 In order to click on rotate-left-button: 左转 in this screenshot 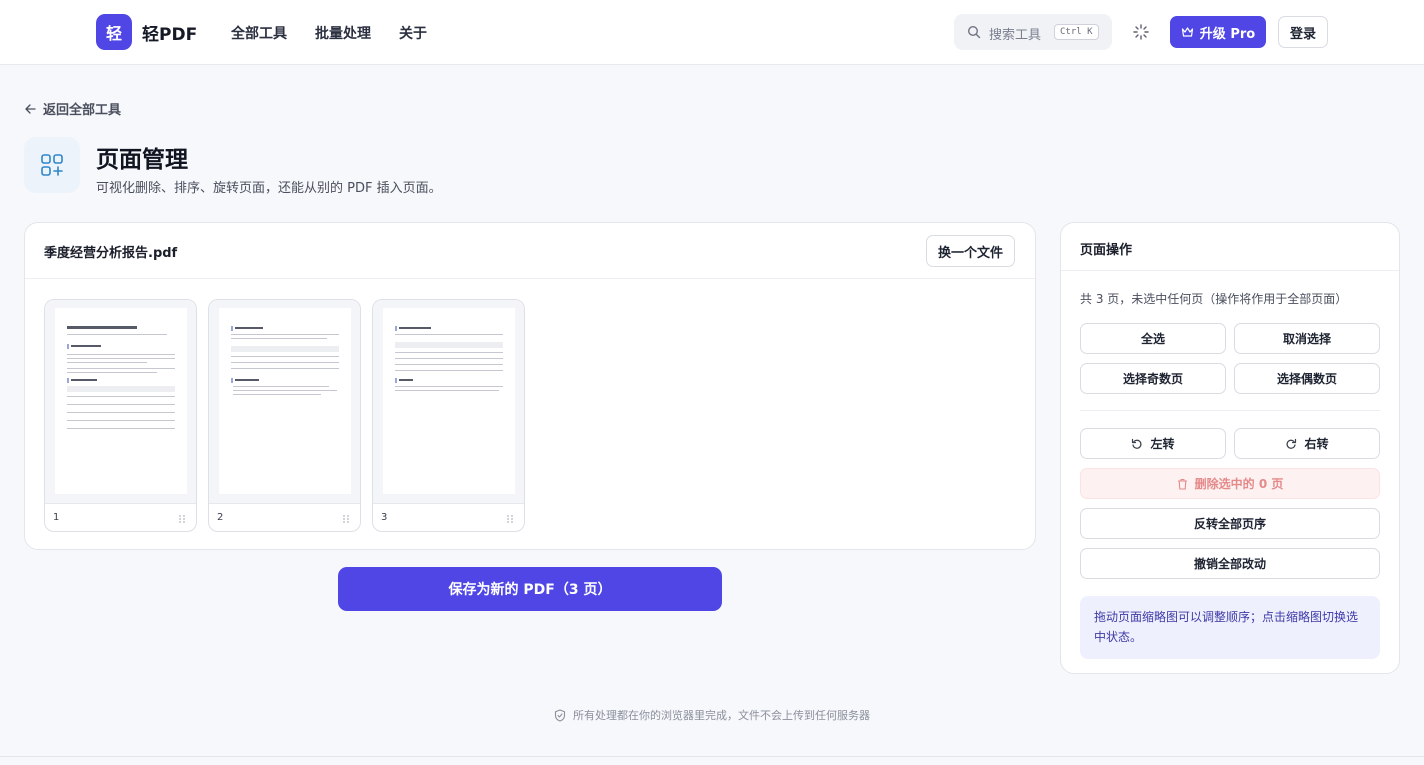, I will do `click(1153, 443)`.